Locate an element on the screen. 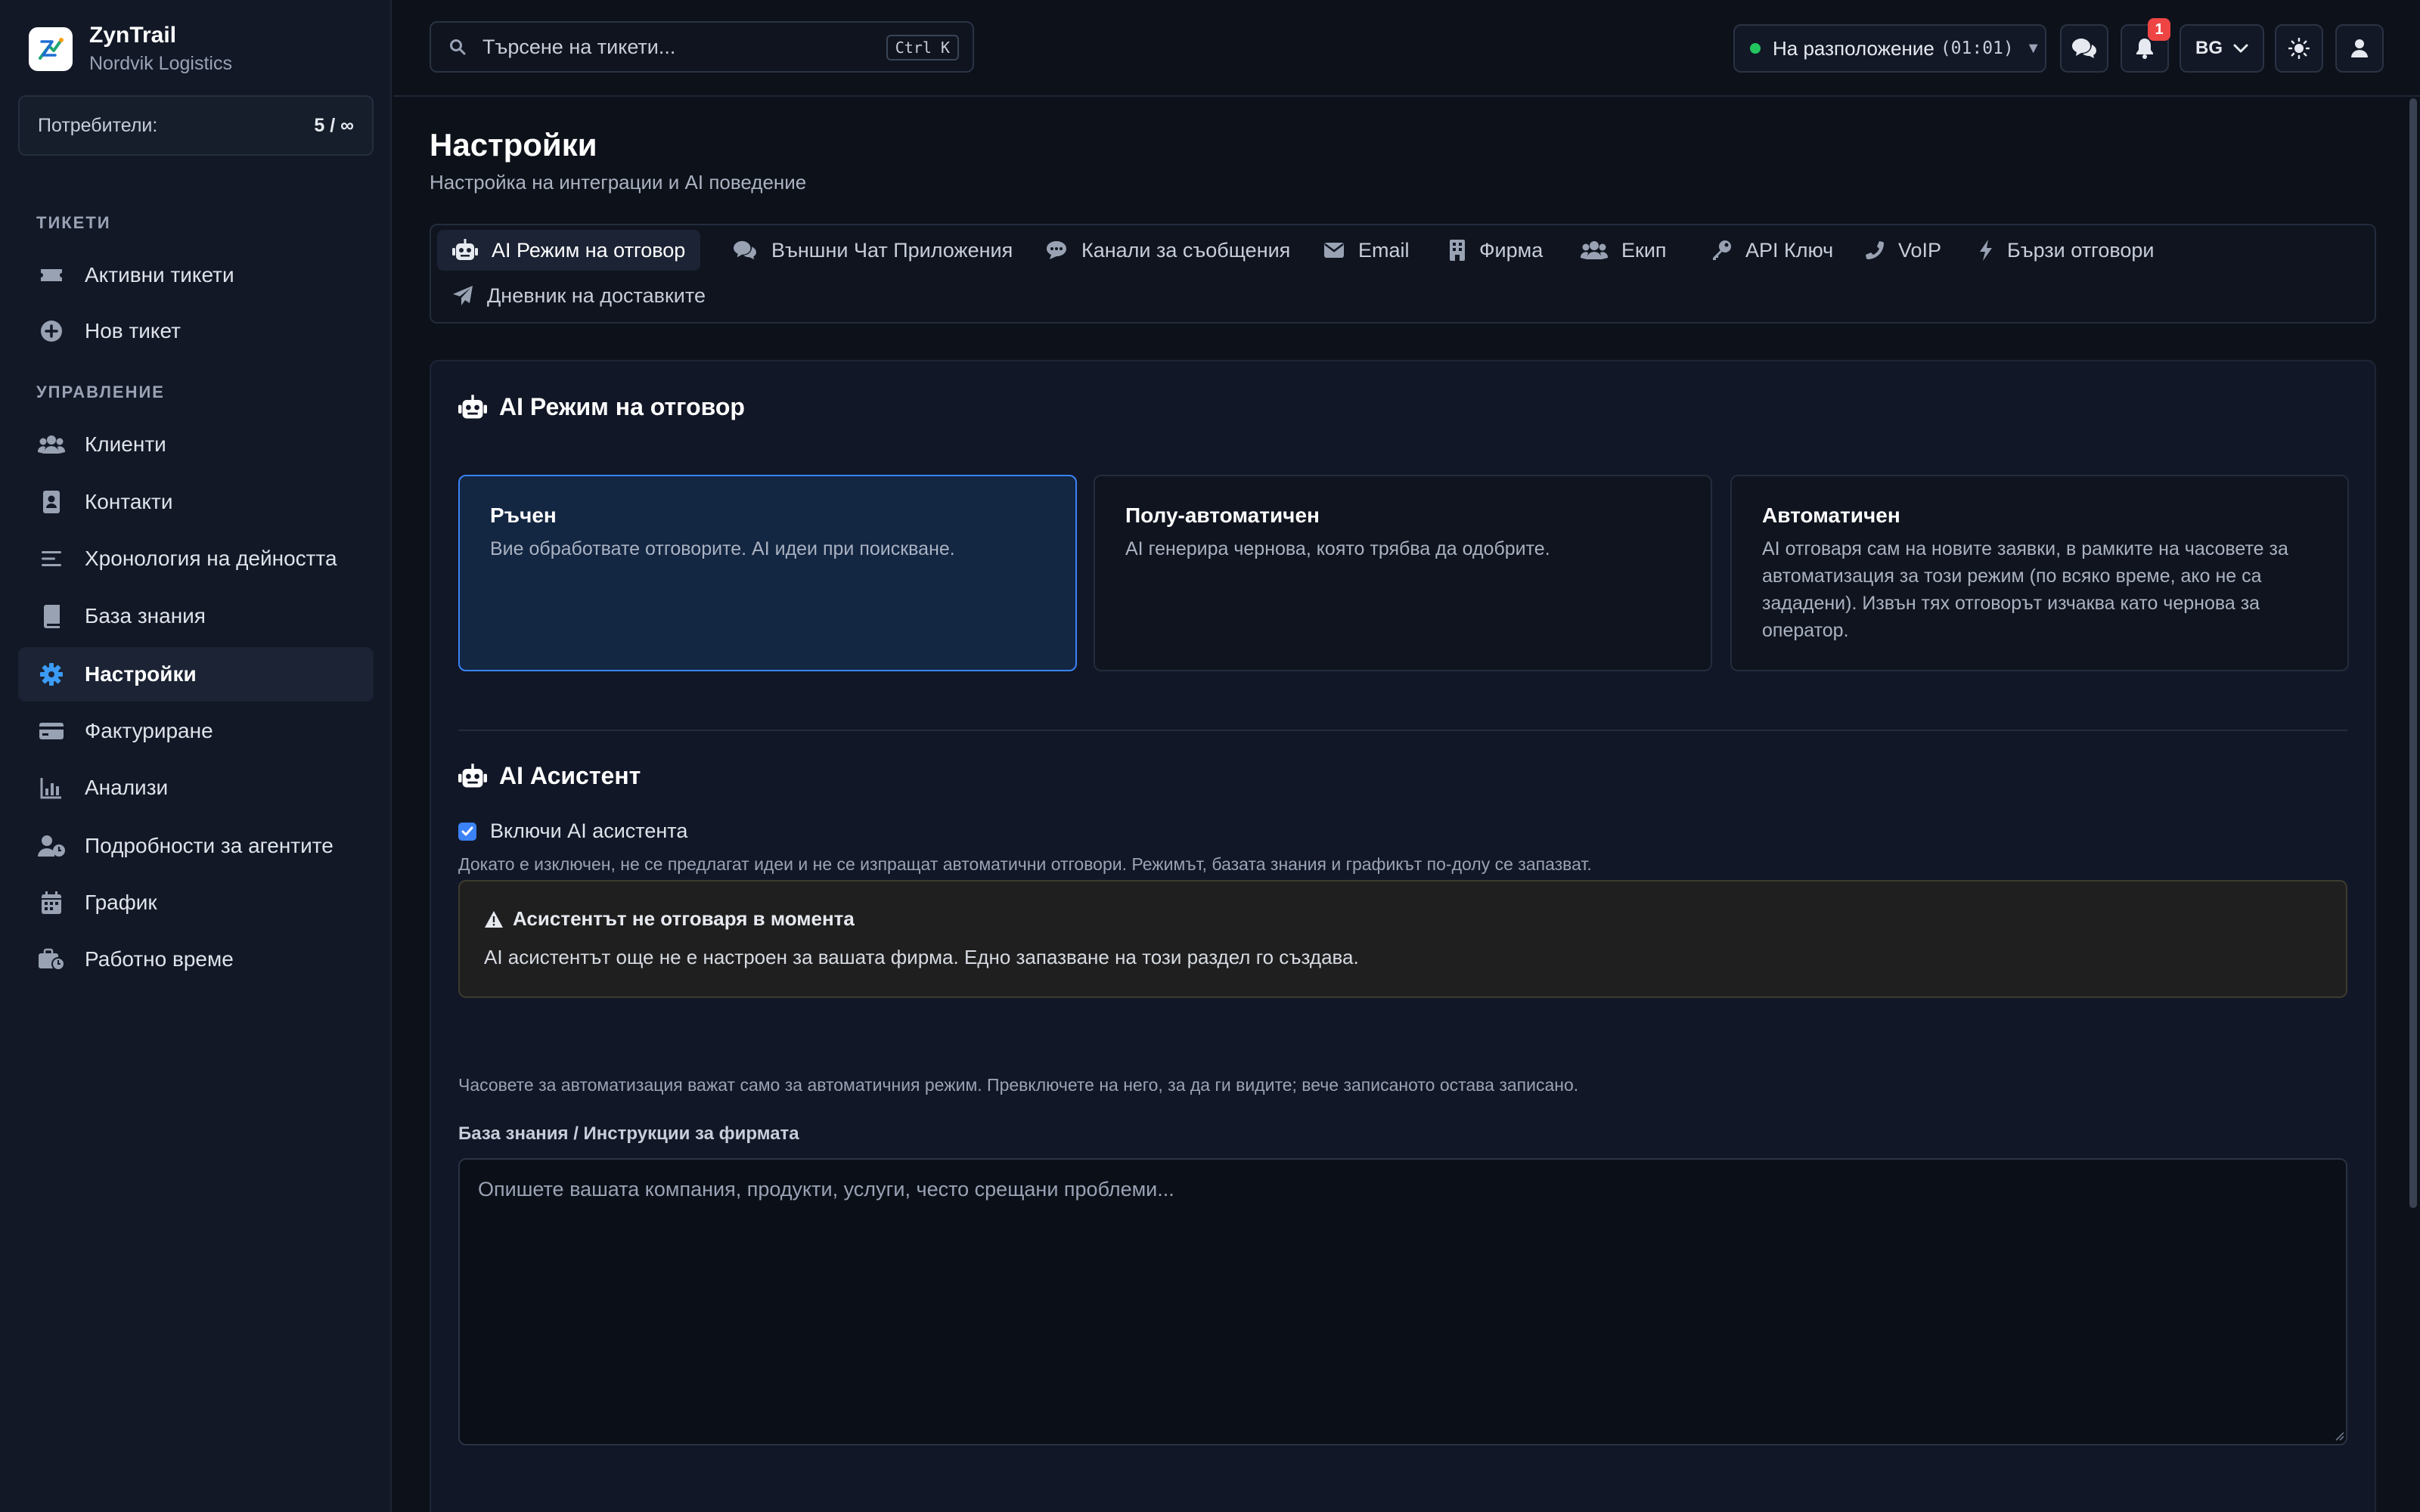 The width and height of the screenshot is (2420, 1512). gear-icon is located at coordinates (51, 674).